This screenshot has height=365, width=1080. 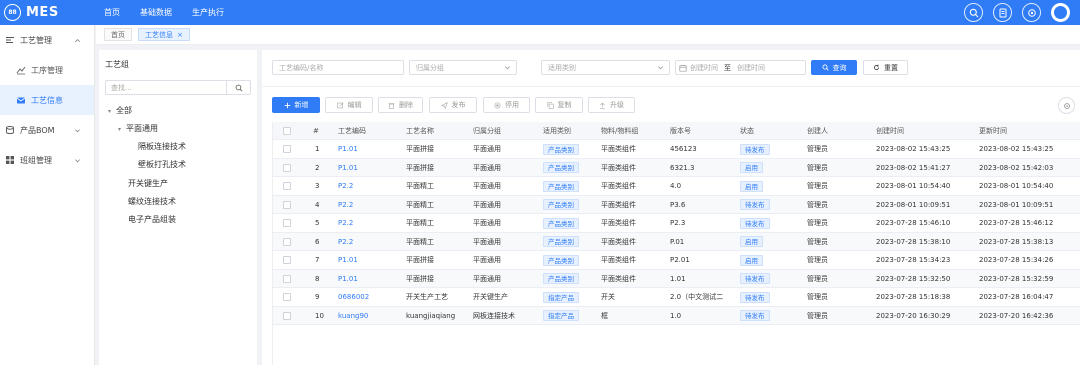 What do you see at coordinates (180, 35) in the screenshot?
I see `close-icon: ×` at bounding box center [180, 35].